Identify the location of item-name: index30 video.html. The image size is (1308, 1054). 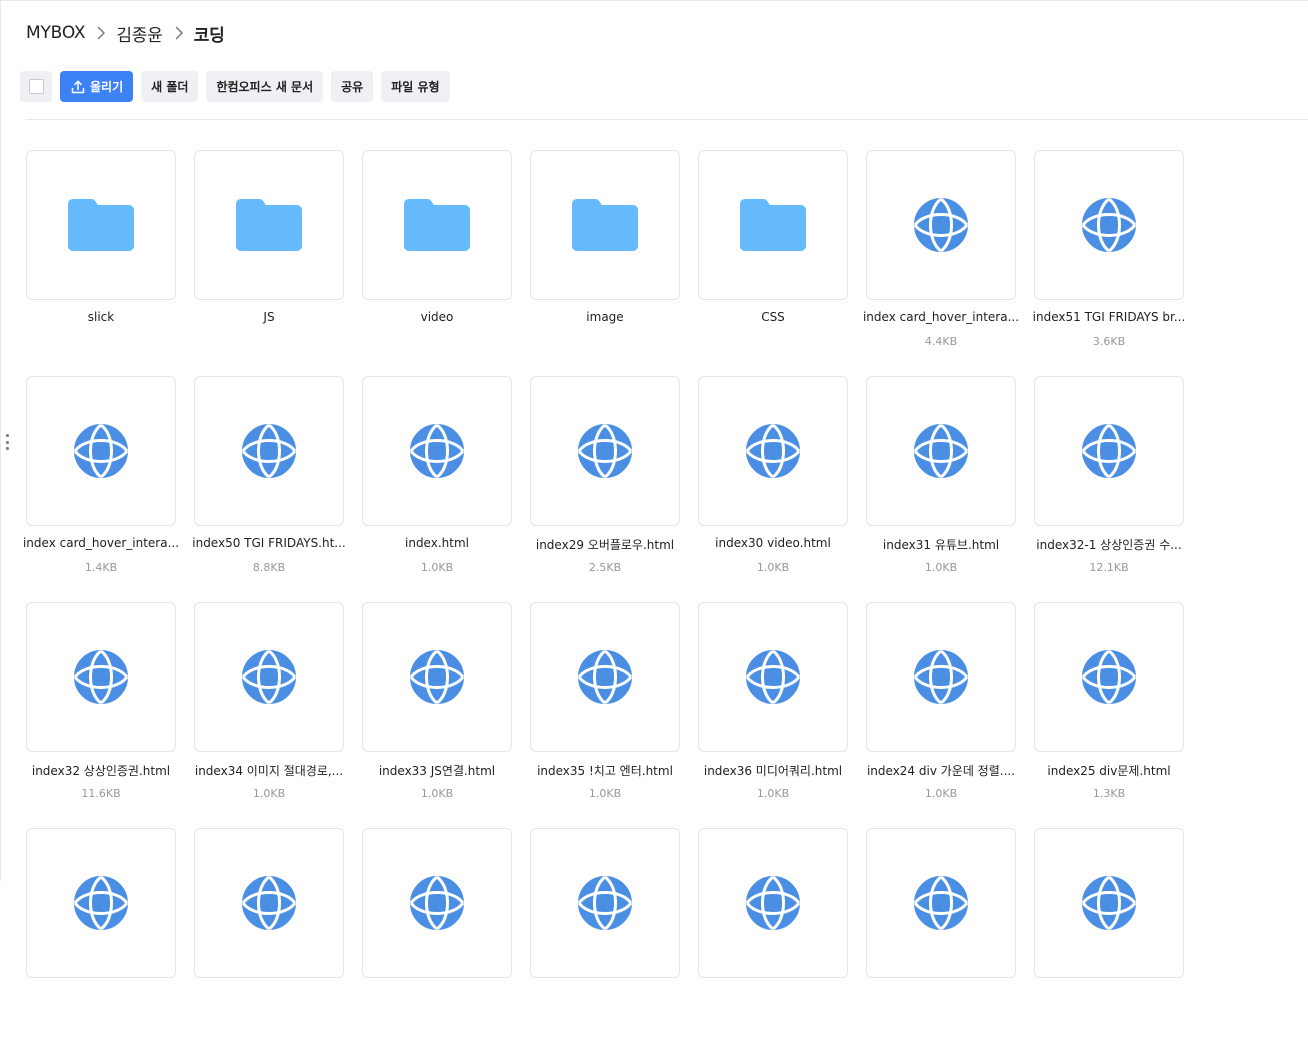
(773, 543).